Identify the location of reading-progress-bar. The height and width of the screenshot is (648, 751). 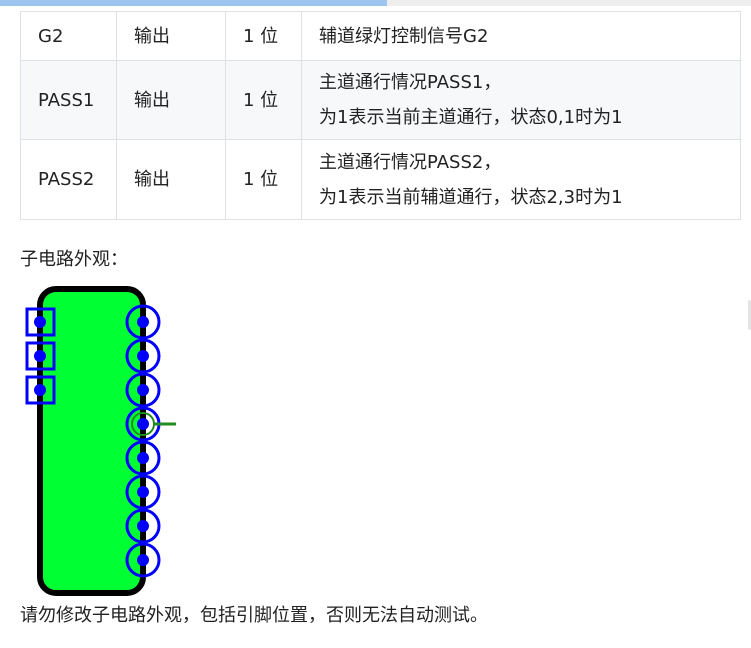
(193, 3).